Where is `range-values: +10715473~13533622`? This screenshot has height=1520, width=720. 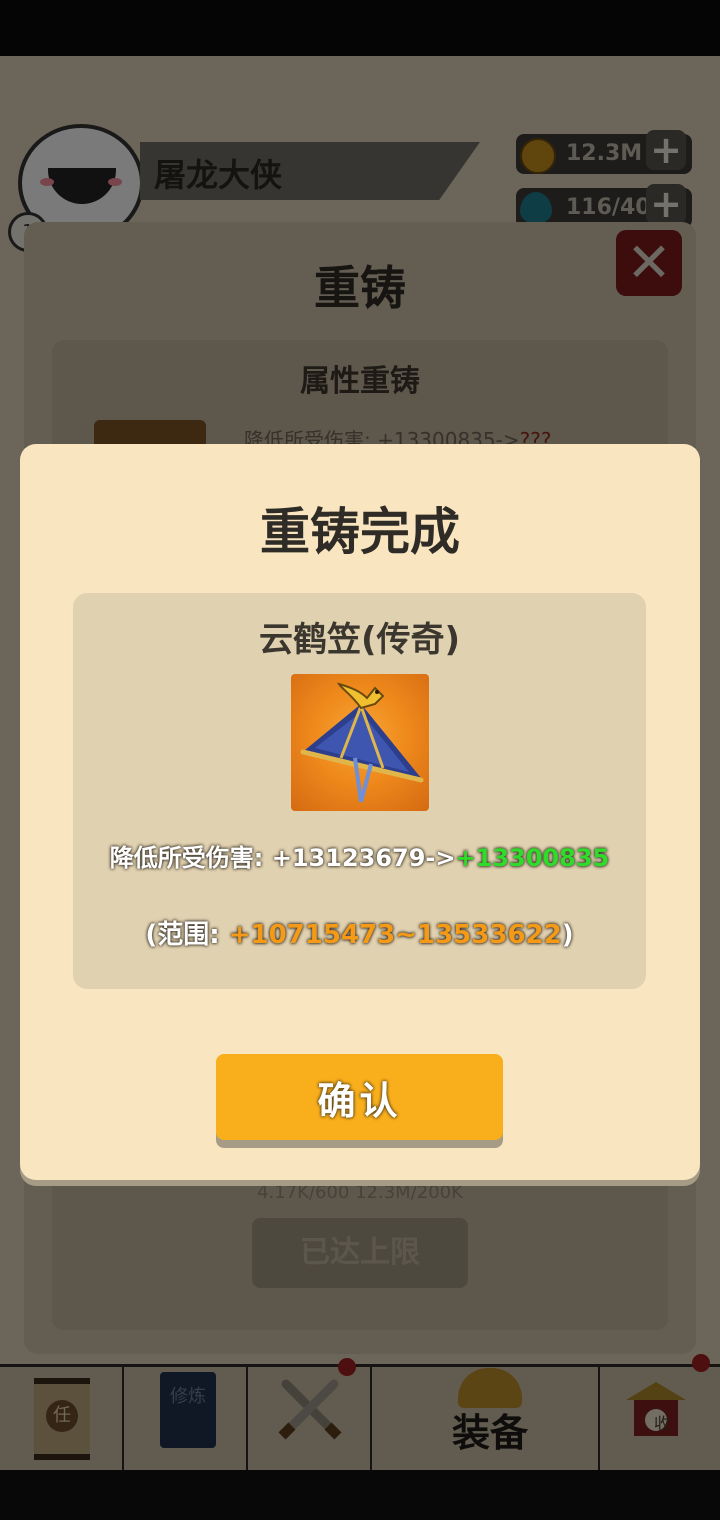
range-values: +10715473~13533622 is located at coordinates (395, 935).